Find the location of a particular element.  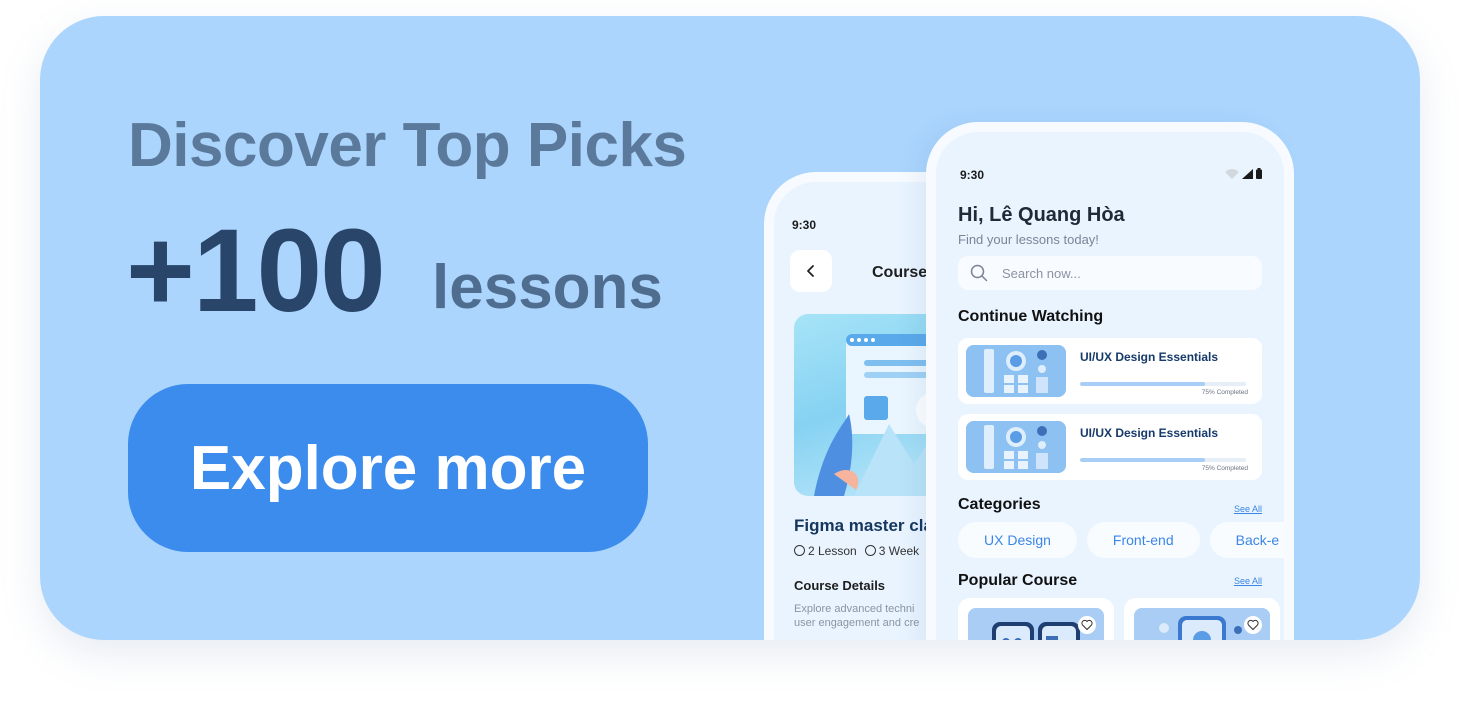

course-meta: 2 Lesson 3 Week is located at coordinates (856, 551).